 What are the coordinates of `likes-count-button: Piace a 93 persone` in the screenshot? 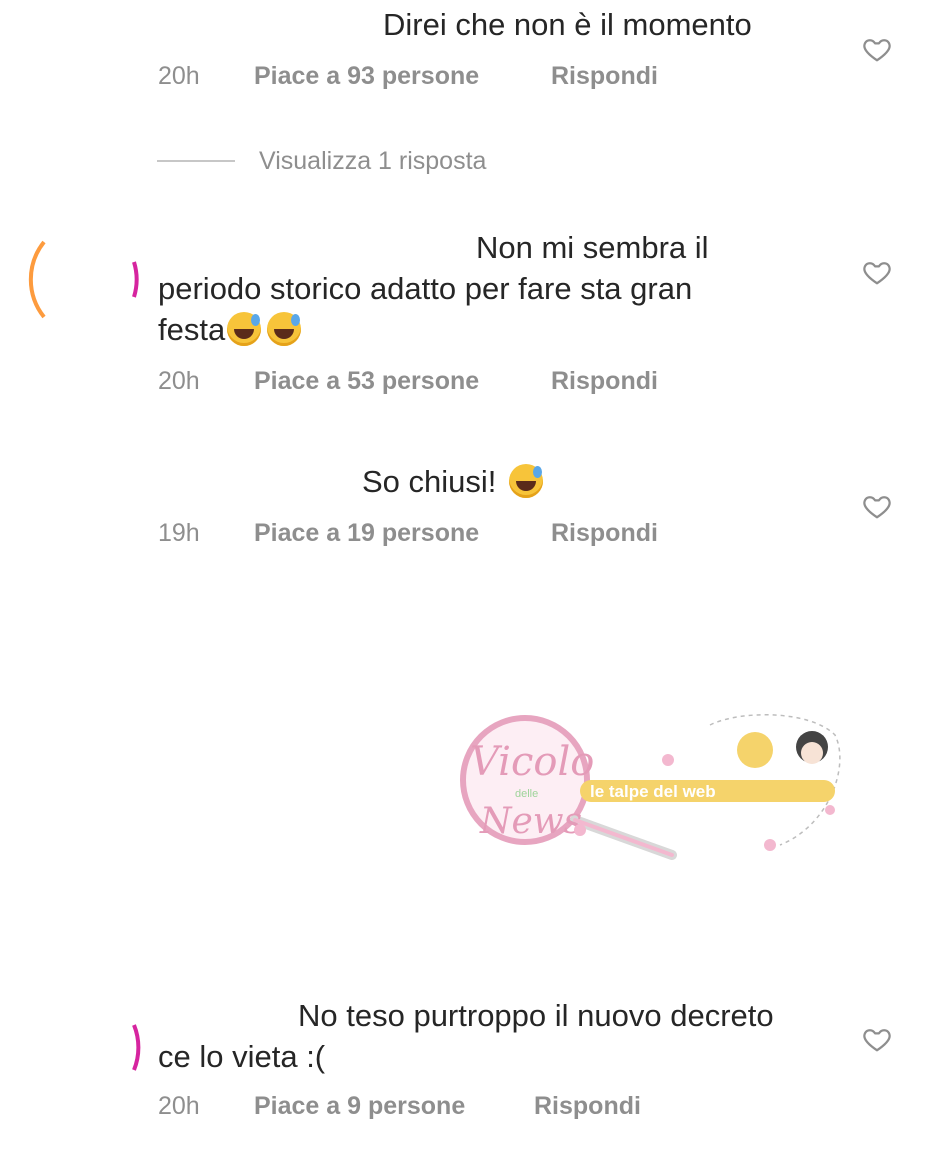 It's located at (366, 76).